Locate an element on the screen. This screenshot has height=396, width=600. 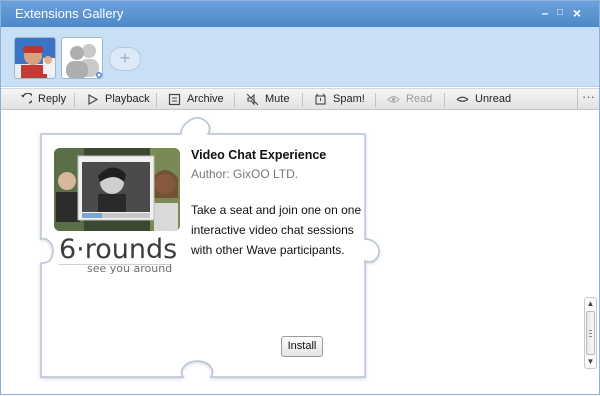
scroll-up-arrow-icon: ▲ is located at coordinates (590, 304).